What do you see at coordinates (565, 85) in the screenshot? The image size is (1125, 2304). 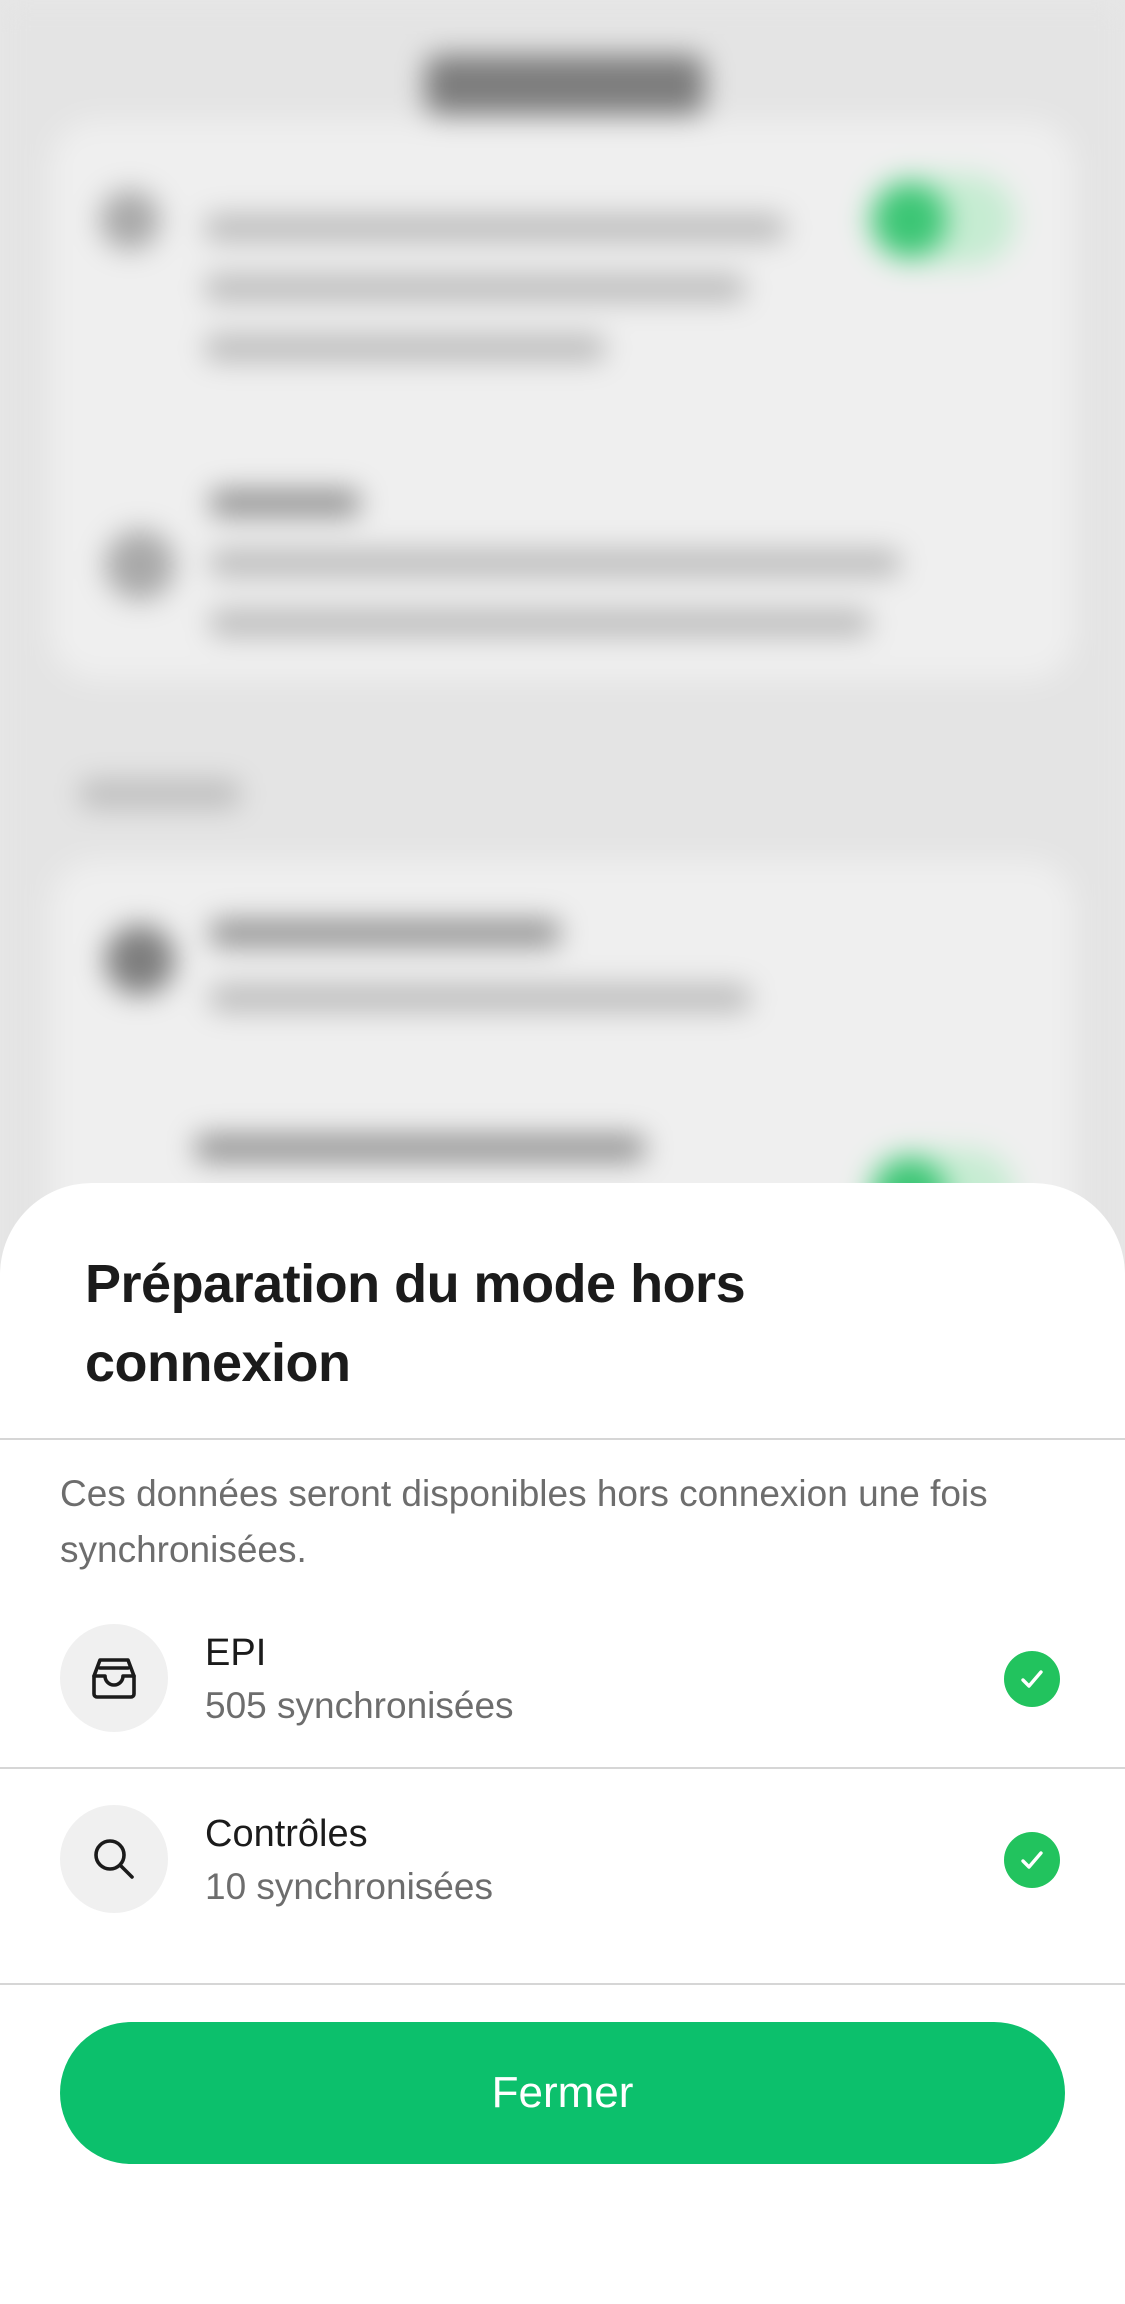 I see `background-title-placeholder` at bounding box center [565, 85].